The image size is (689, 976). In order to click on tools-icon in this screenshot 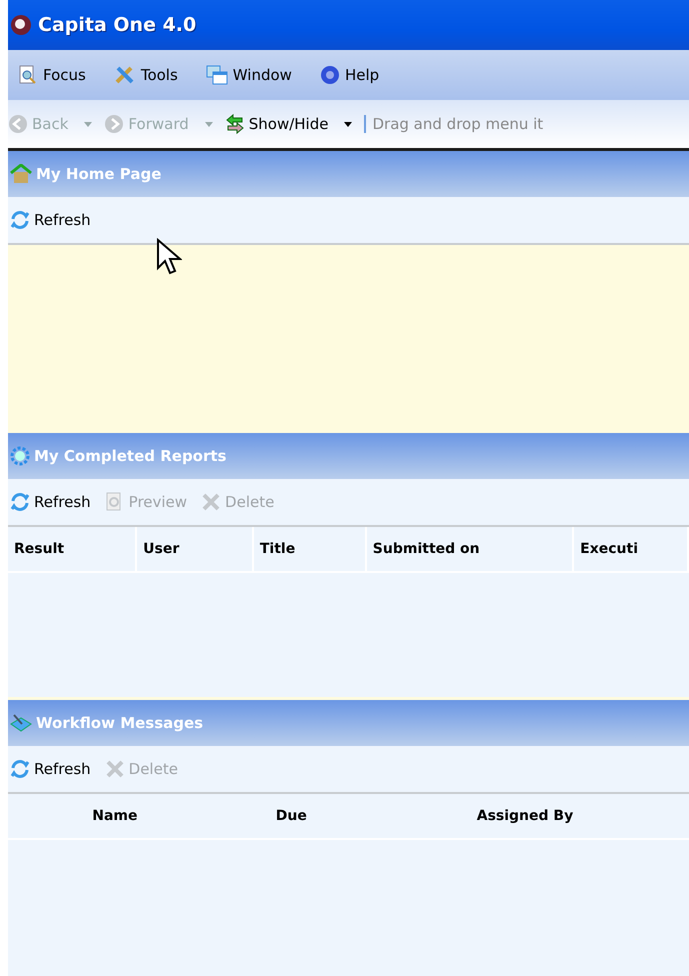, I will do `click(125, 75)`.